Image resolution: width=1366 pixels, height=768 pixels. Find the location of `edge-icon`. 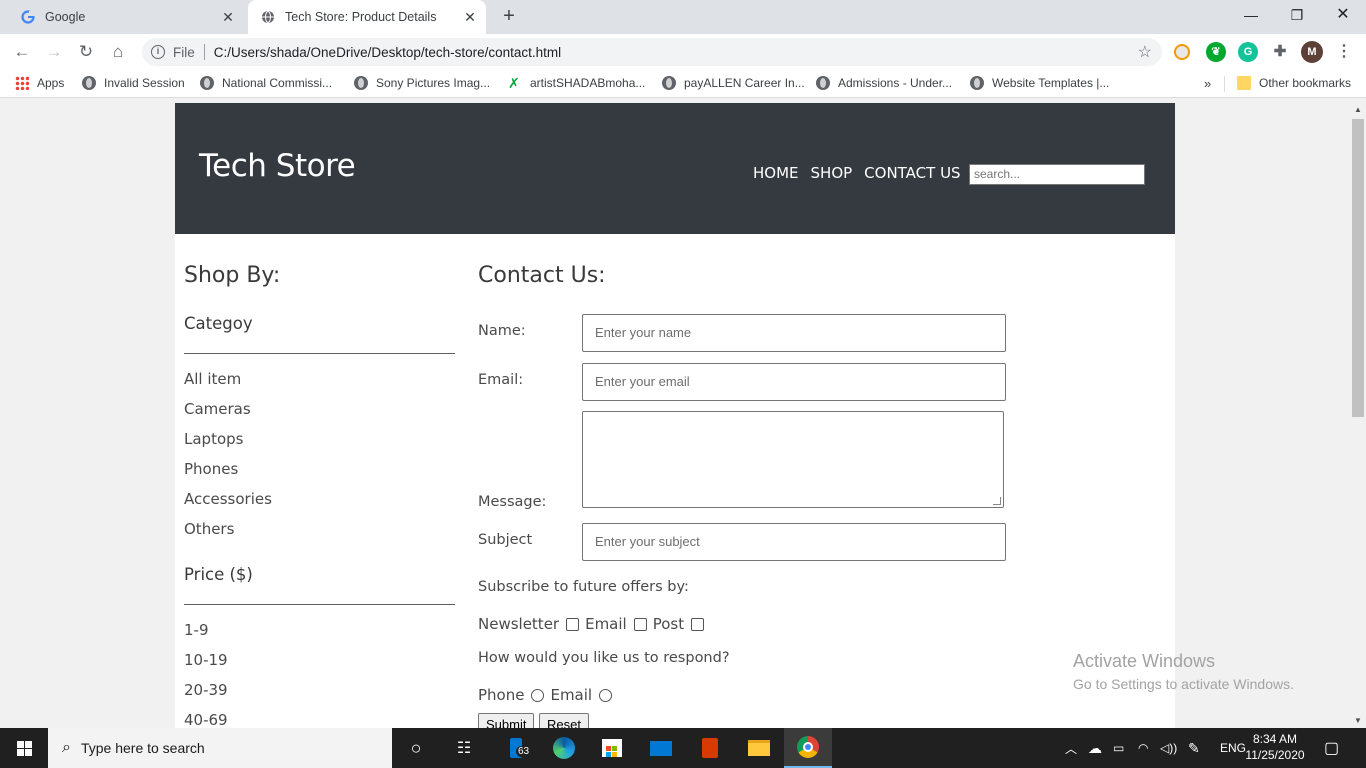

edge-icon is located at coordinates (564, 748).